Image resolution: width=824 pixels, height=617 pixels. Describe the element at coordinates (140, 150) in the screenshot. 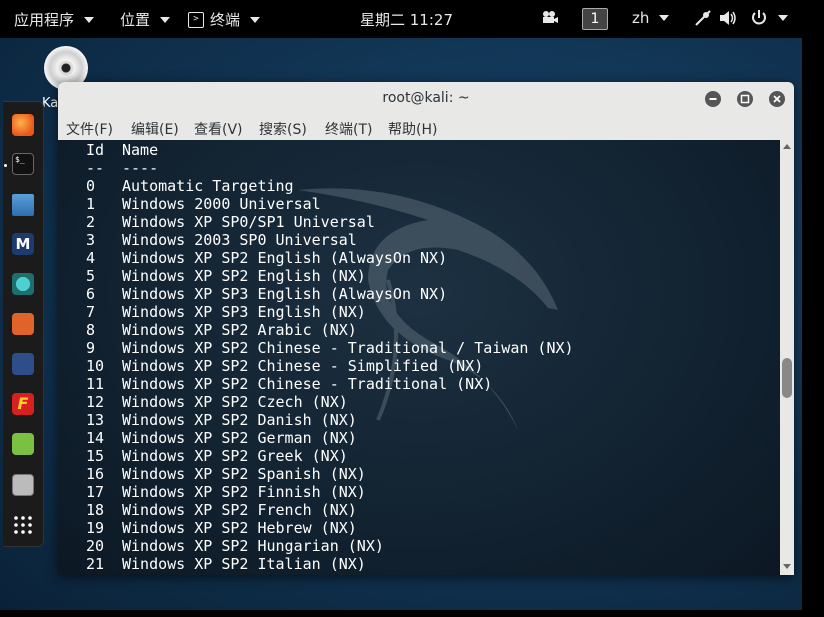

I see `header-name: Name` at that location.